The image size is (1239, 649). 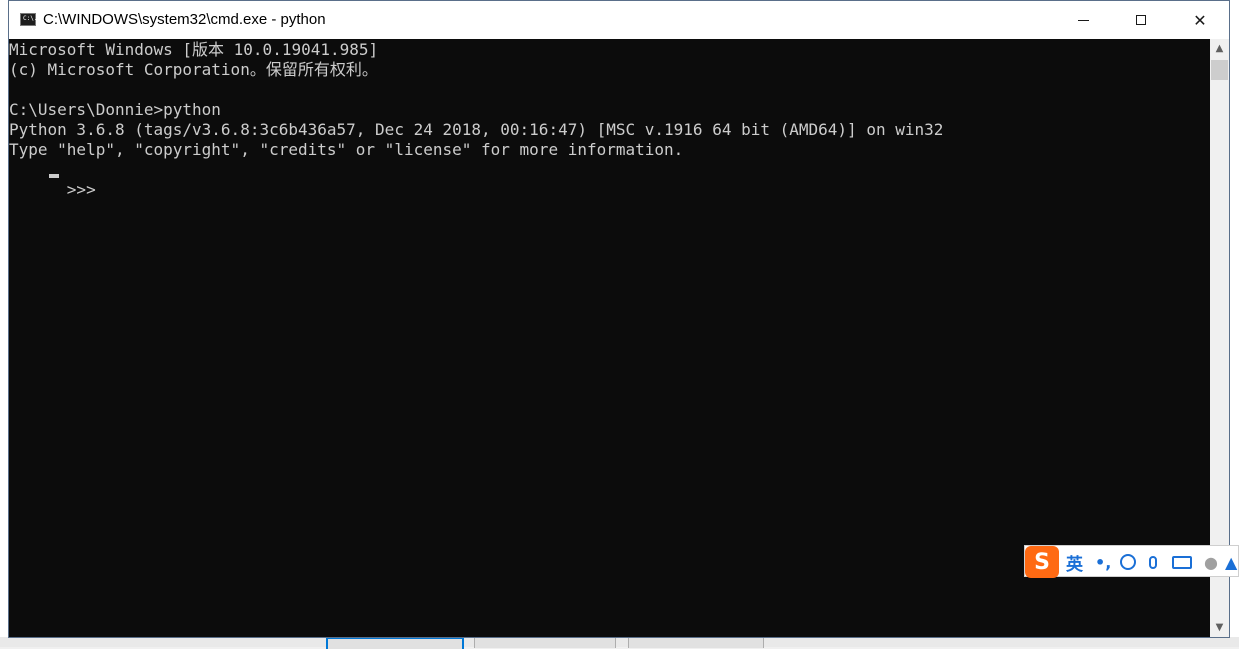 I want to click on window-title: C:\WINDOWS\system32\cmd.exe - python, so click(x=184, y=19).